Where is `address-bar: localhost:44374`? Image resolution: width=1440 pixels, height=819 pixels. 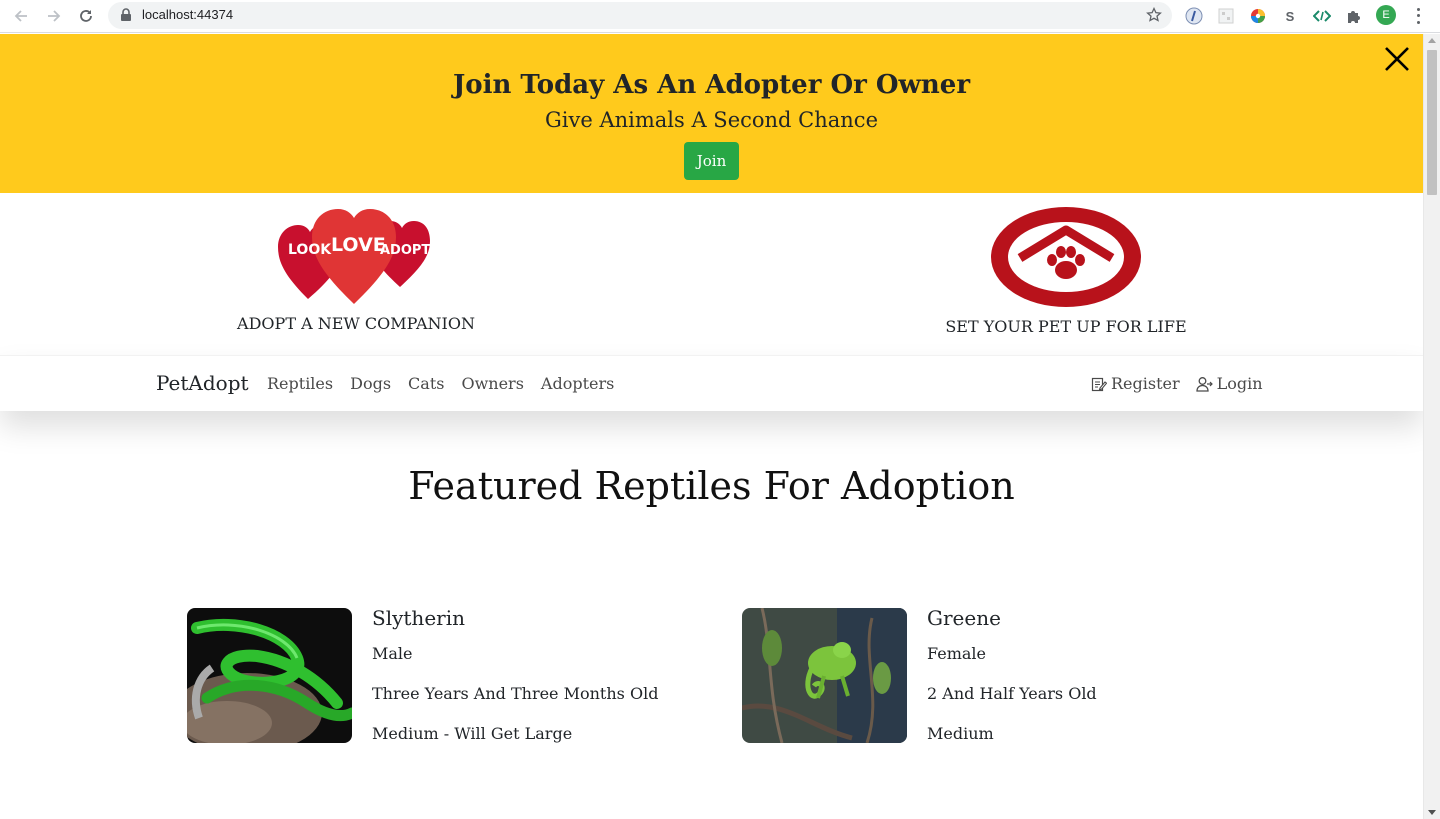
address-bar: localhost:44374 is located at coordinates (640, 15).